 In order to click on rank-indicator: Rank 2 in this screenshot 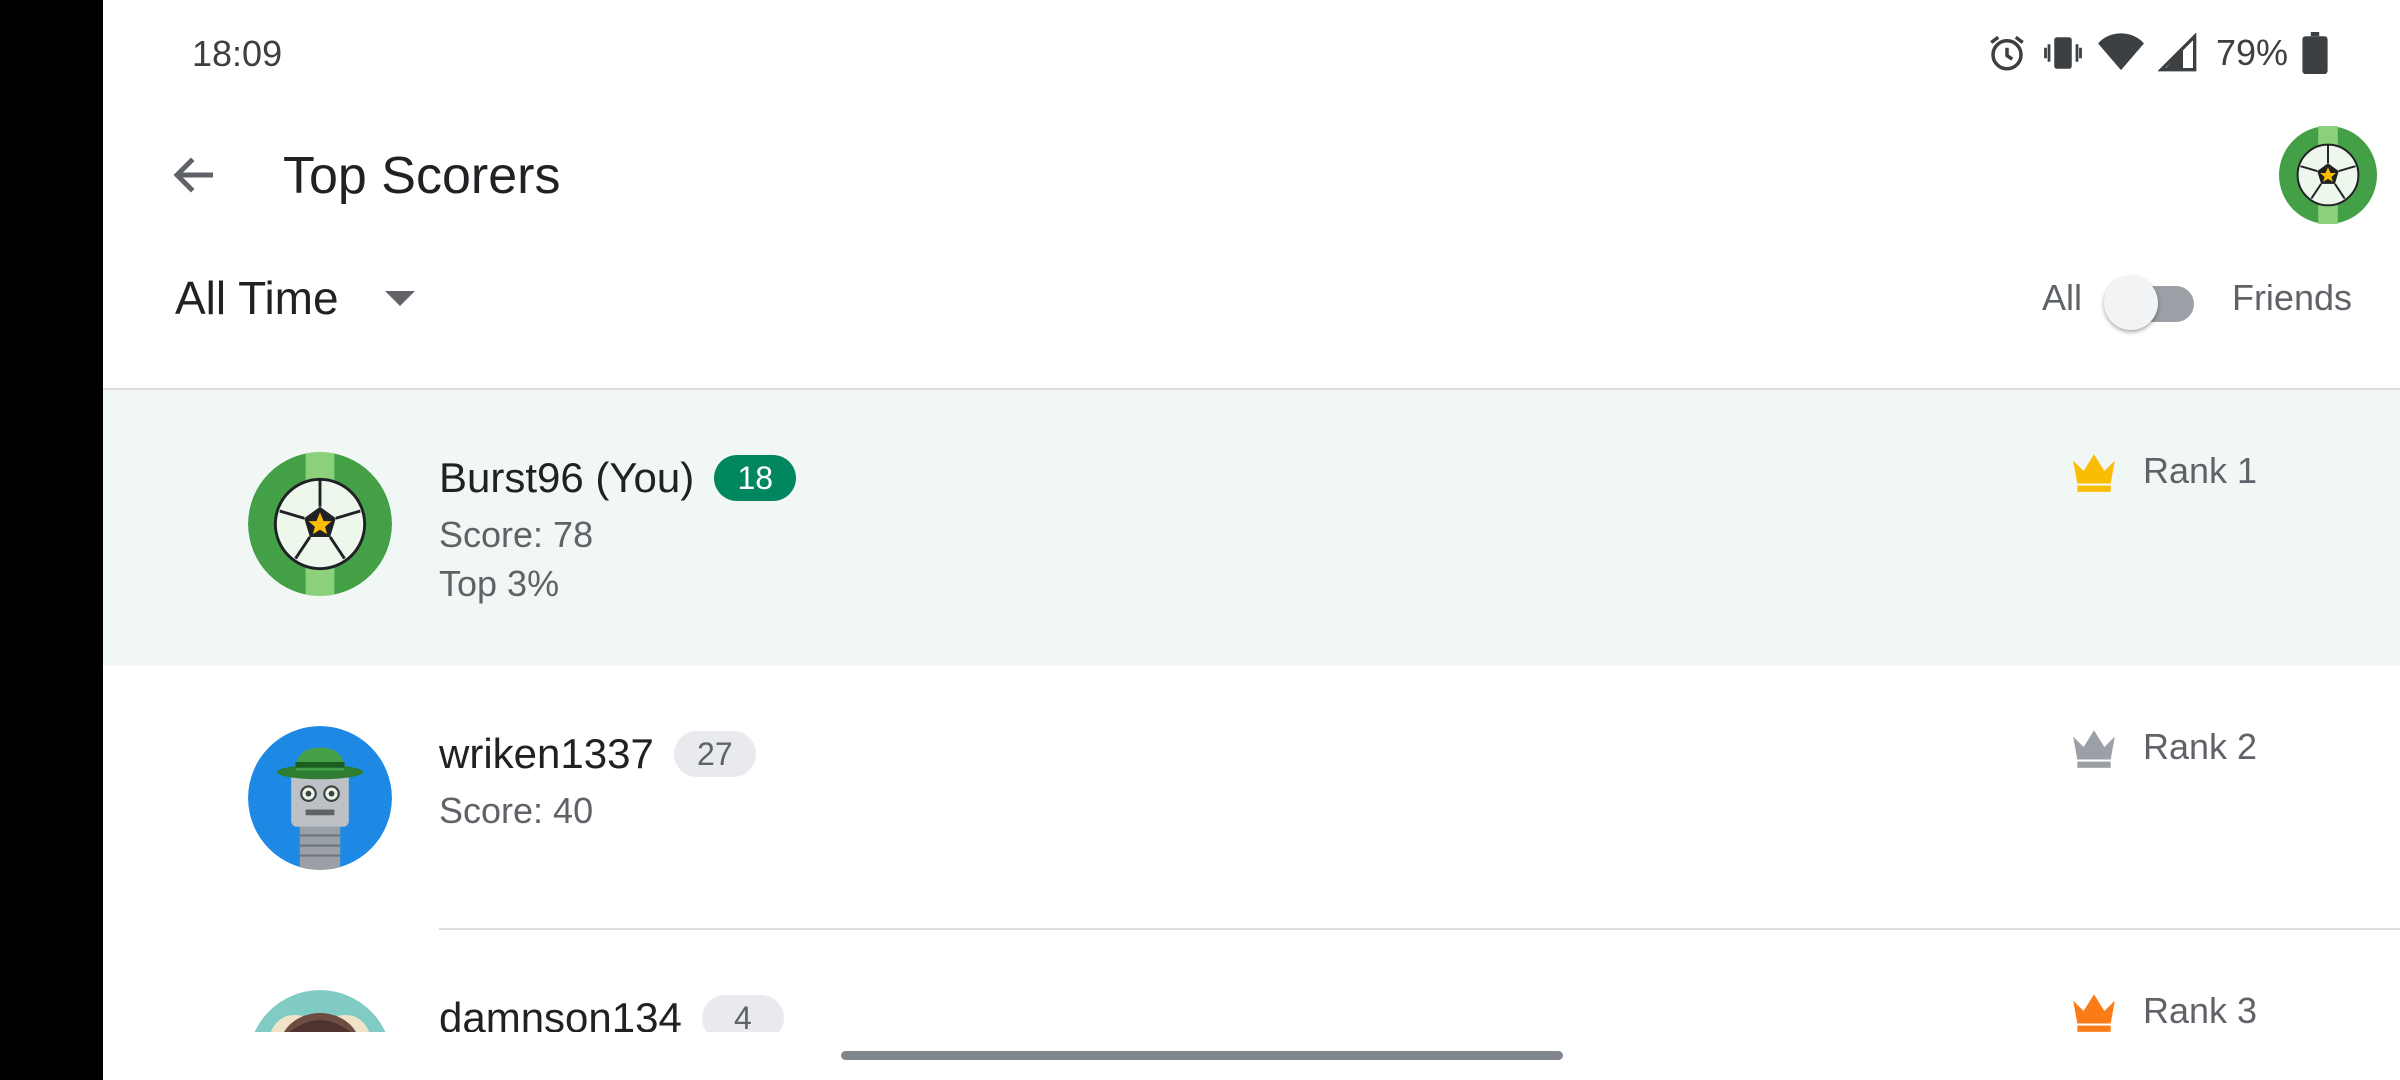, I will do `click(2163, 747)`.